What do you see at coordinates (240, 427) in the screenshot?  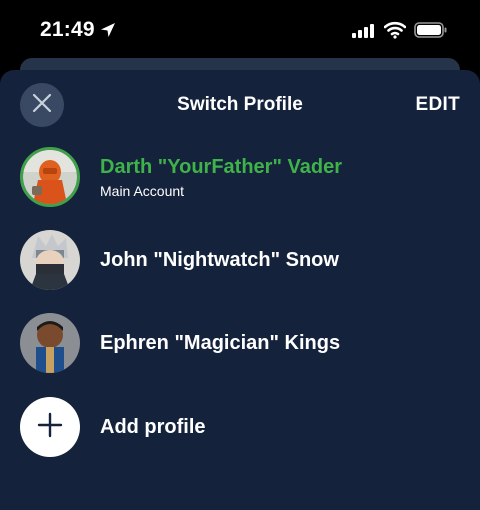 I see `add-profile-button: Add profile` at bounding box center [240, 427].